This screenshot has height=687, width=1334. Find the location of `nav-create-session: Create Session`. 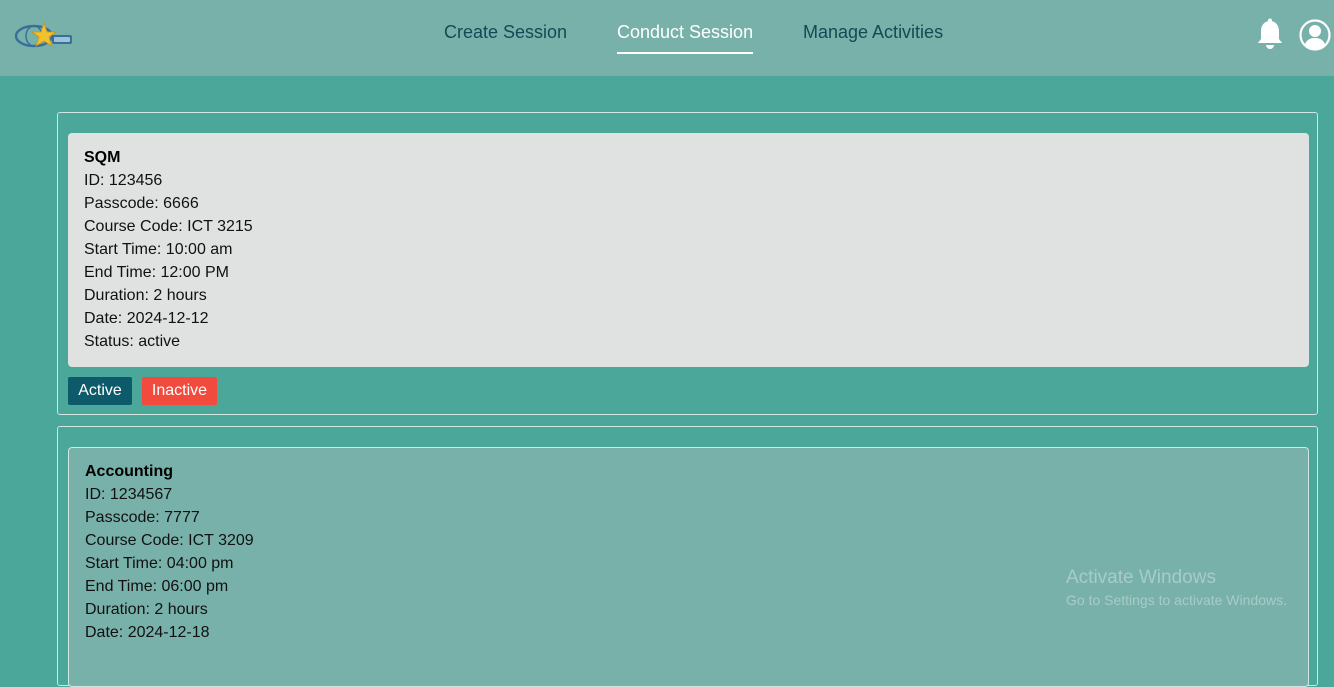

nav-create-session: Create Session is located at coordinates (505, 32).